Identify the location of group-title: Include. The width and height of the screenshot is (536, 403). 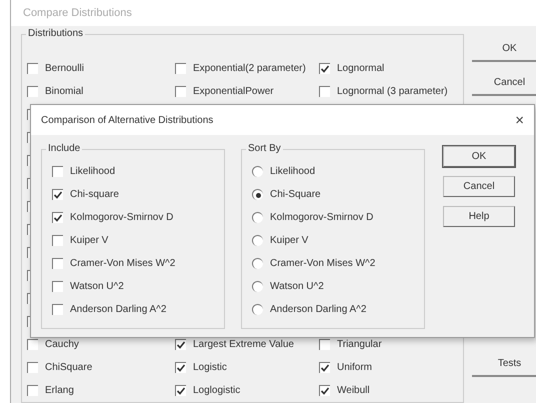
(64, 148).